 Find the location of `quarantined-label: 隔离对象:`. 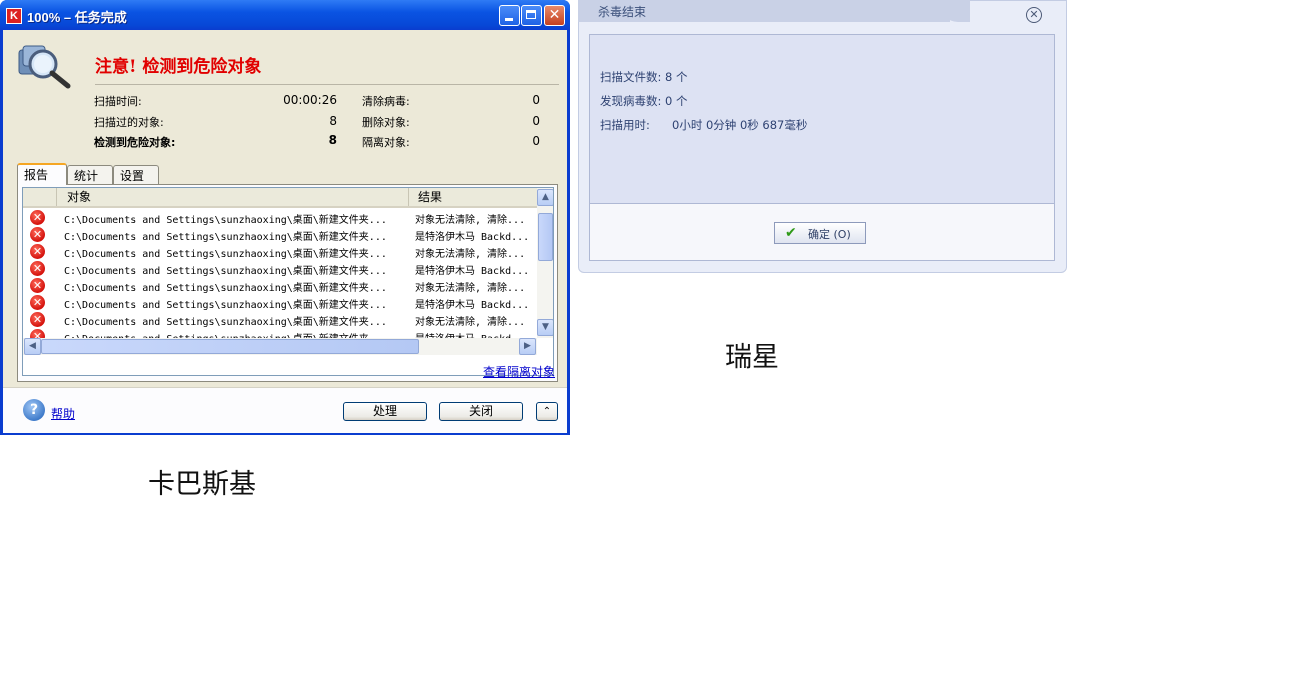

quarantined-label: 隔离对象: is located at coordinates (386, 142).